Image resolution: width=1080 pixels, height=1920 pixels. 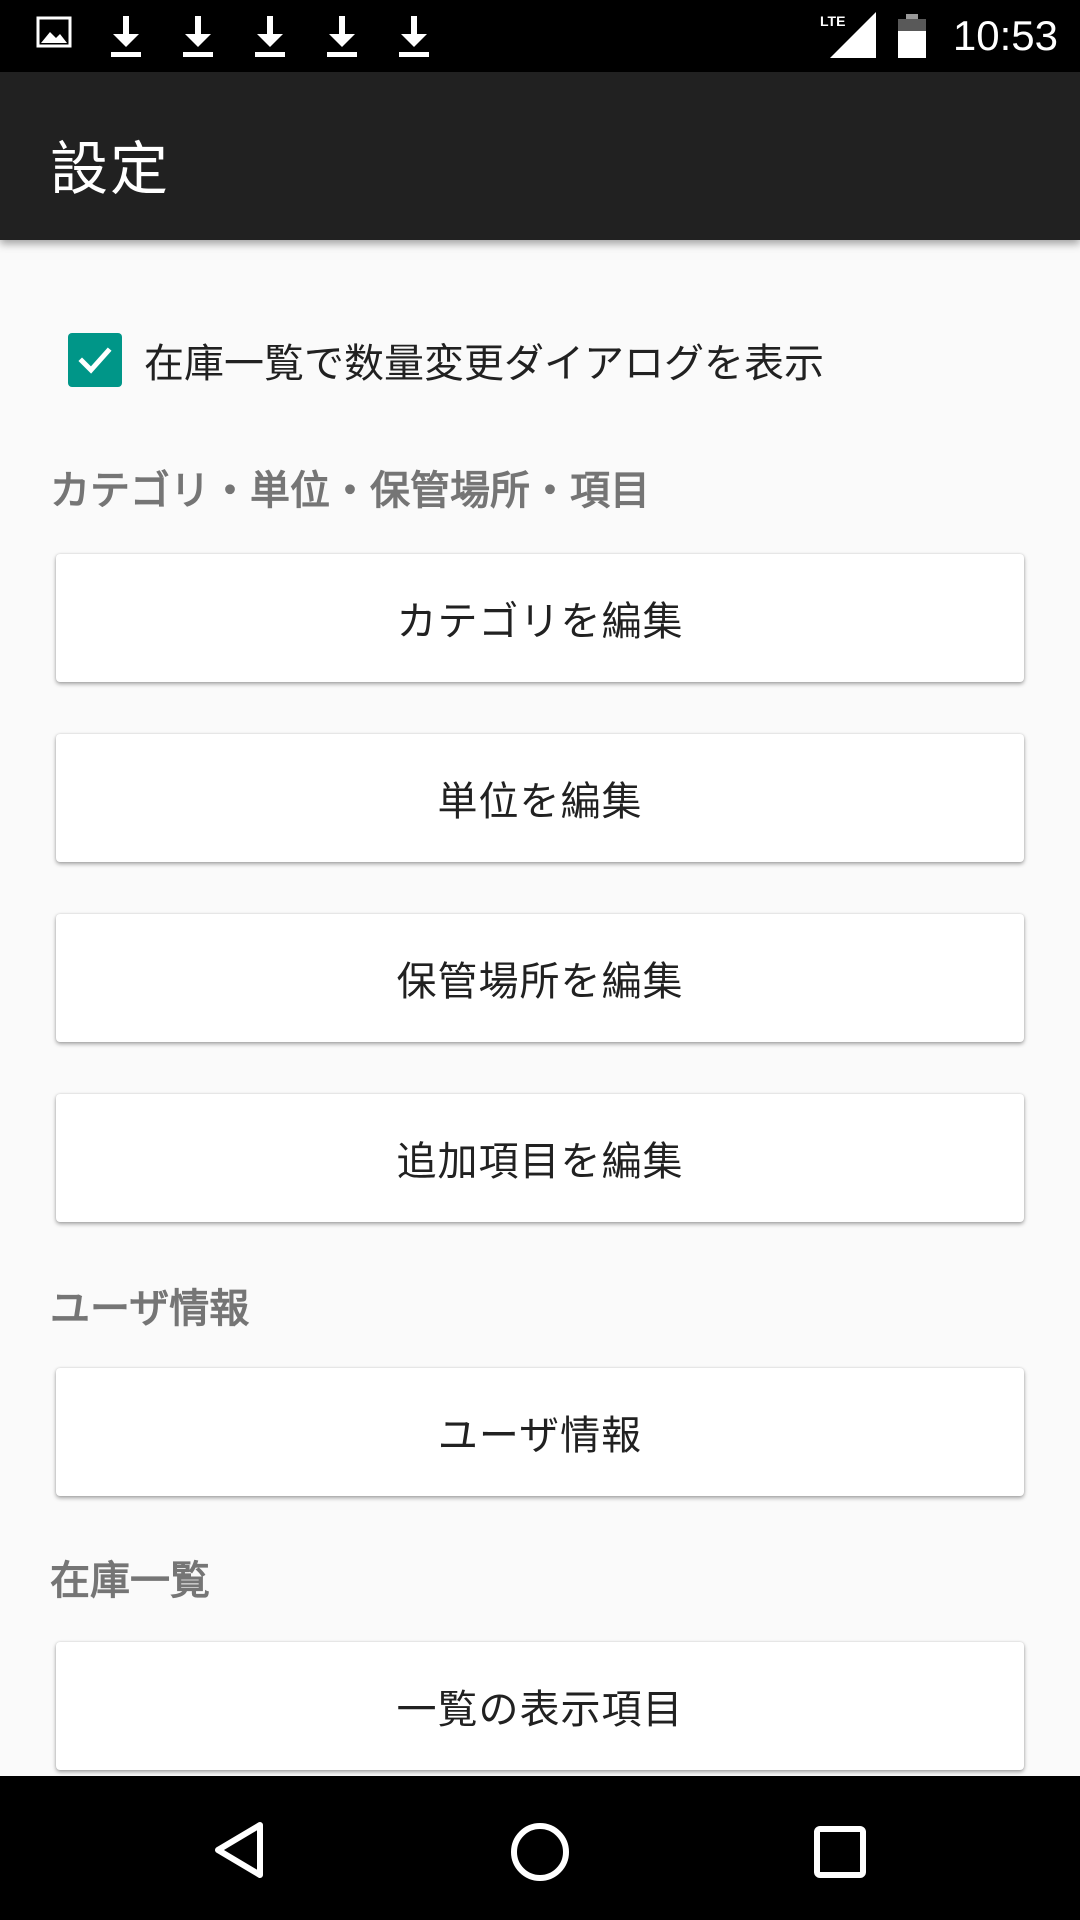 I want to click on page-title: 設定, so click(x=110, y=169).